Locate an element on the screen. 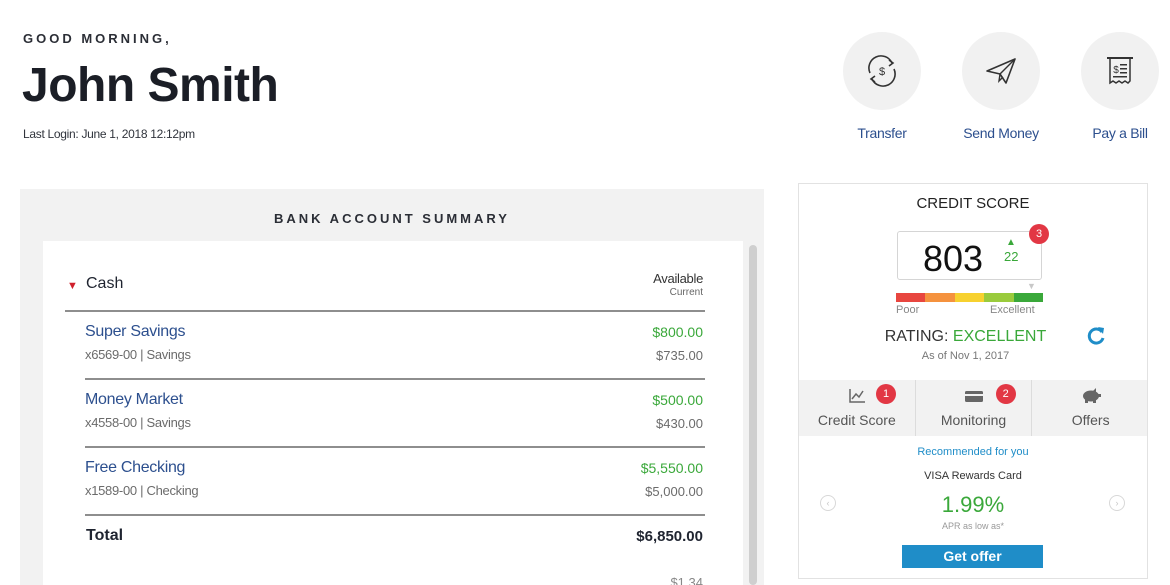 The height and width of the screenshot is (585, 1170). available-balance: $5,550.00 is located at coordinates (671, 468).